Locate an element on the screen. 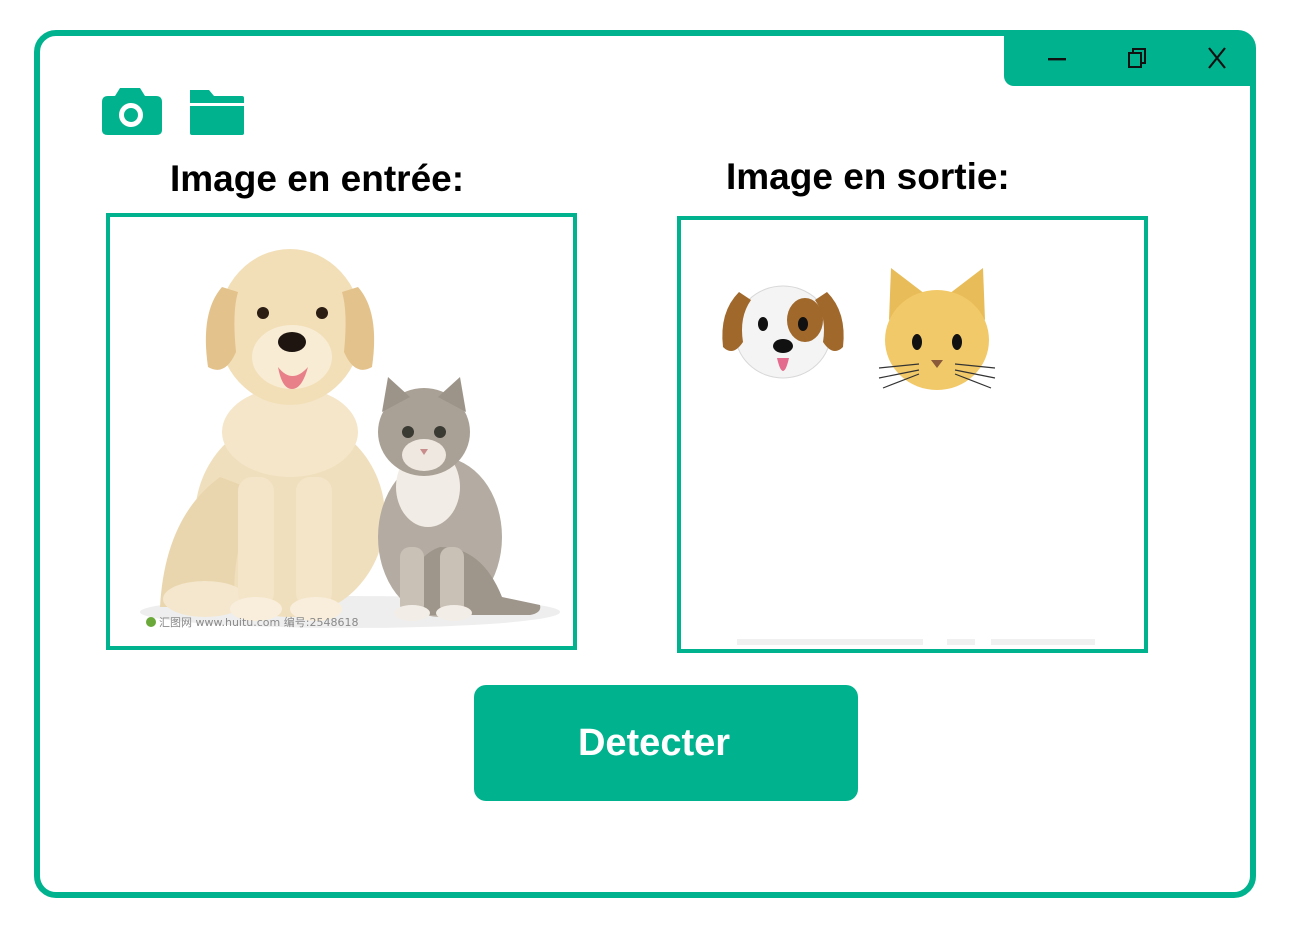 The image size is (1300, 940). window-controls is located at coordinates (1130, 58).